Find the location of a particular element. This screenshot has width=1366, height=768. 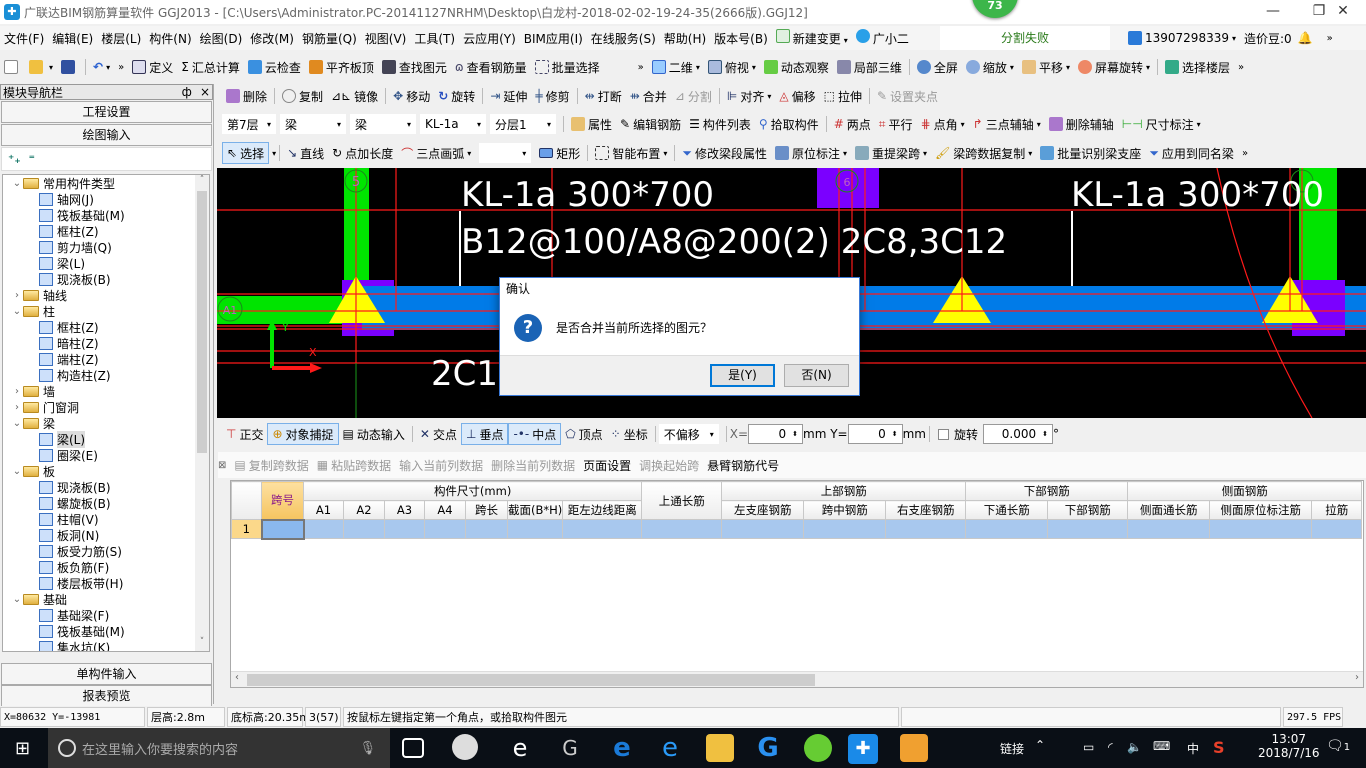

tree-item: 集水坑(K) is located at coordinates (106, 645).